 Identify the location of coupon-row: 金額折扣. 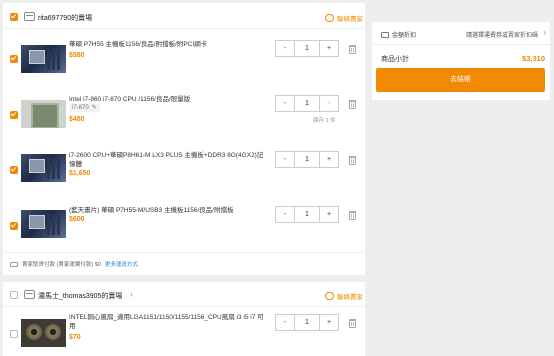
(398, 34).